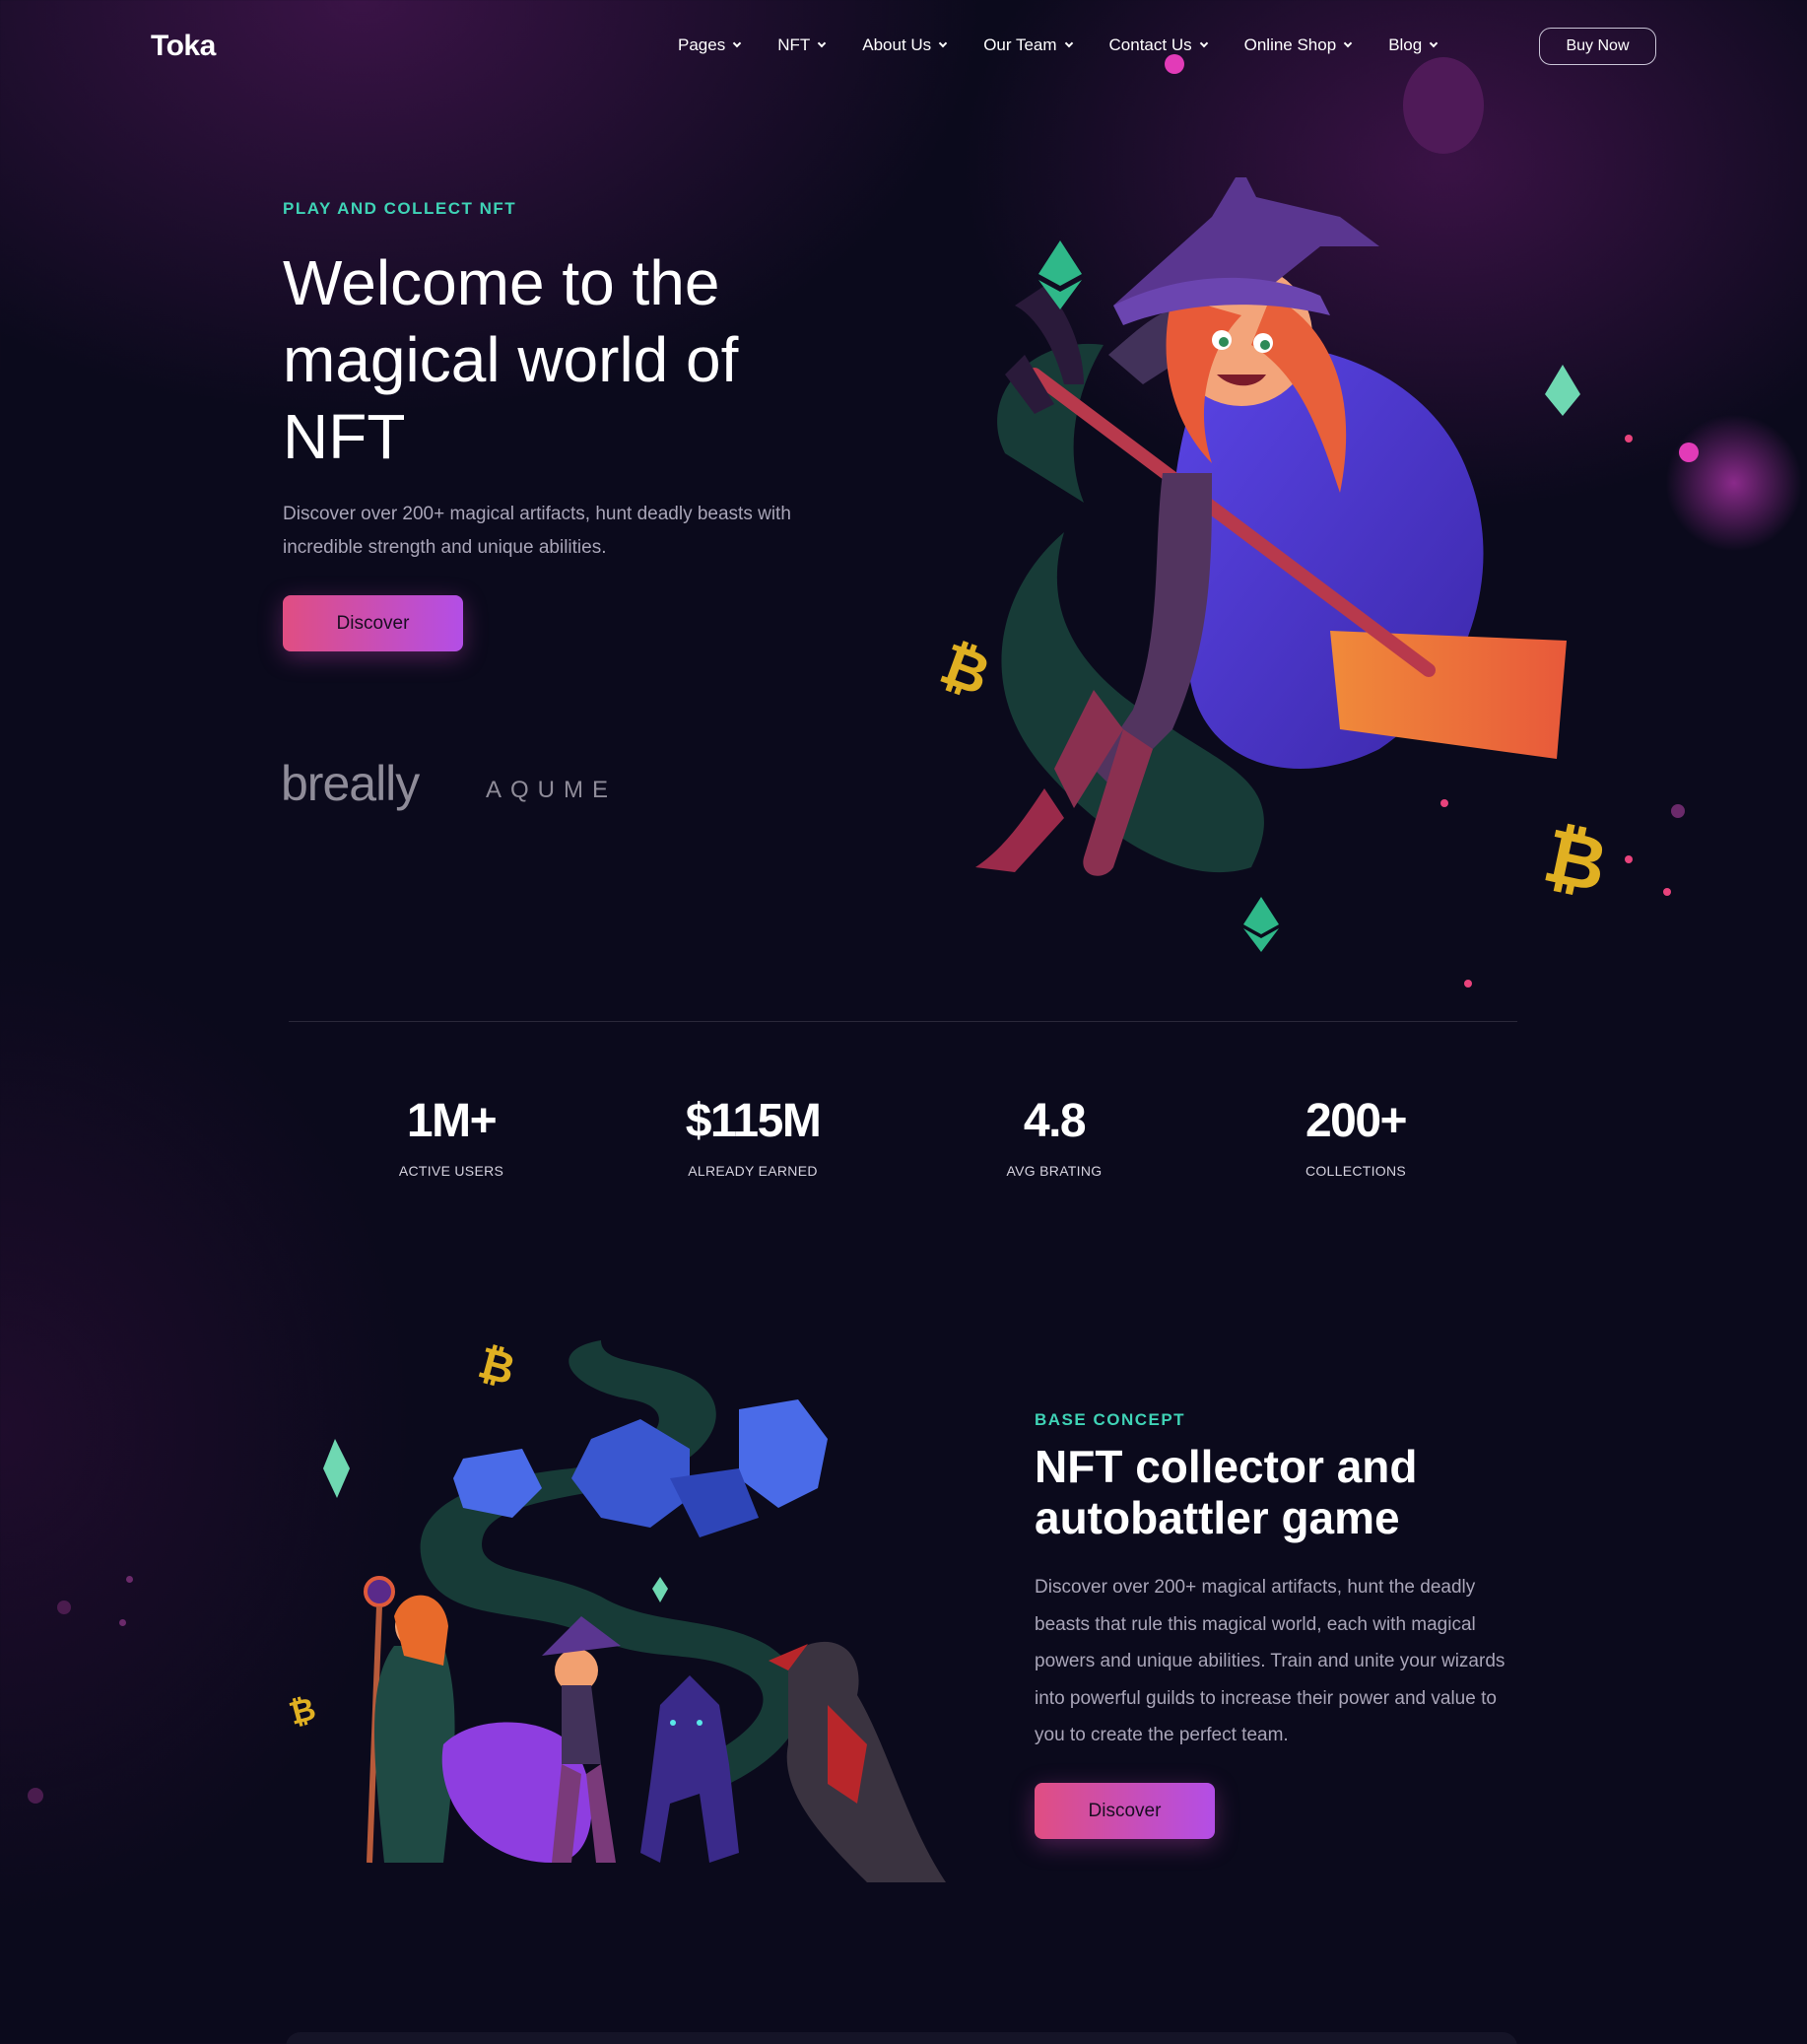  I want to click on nav-item-blog: Blog, so click(1413, 45).